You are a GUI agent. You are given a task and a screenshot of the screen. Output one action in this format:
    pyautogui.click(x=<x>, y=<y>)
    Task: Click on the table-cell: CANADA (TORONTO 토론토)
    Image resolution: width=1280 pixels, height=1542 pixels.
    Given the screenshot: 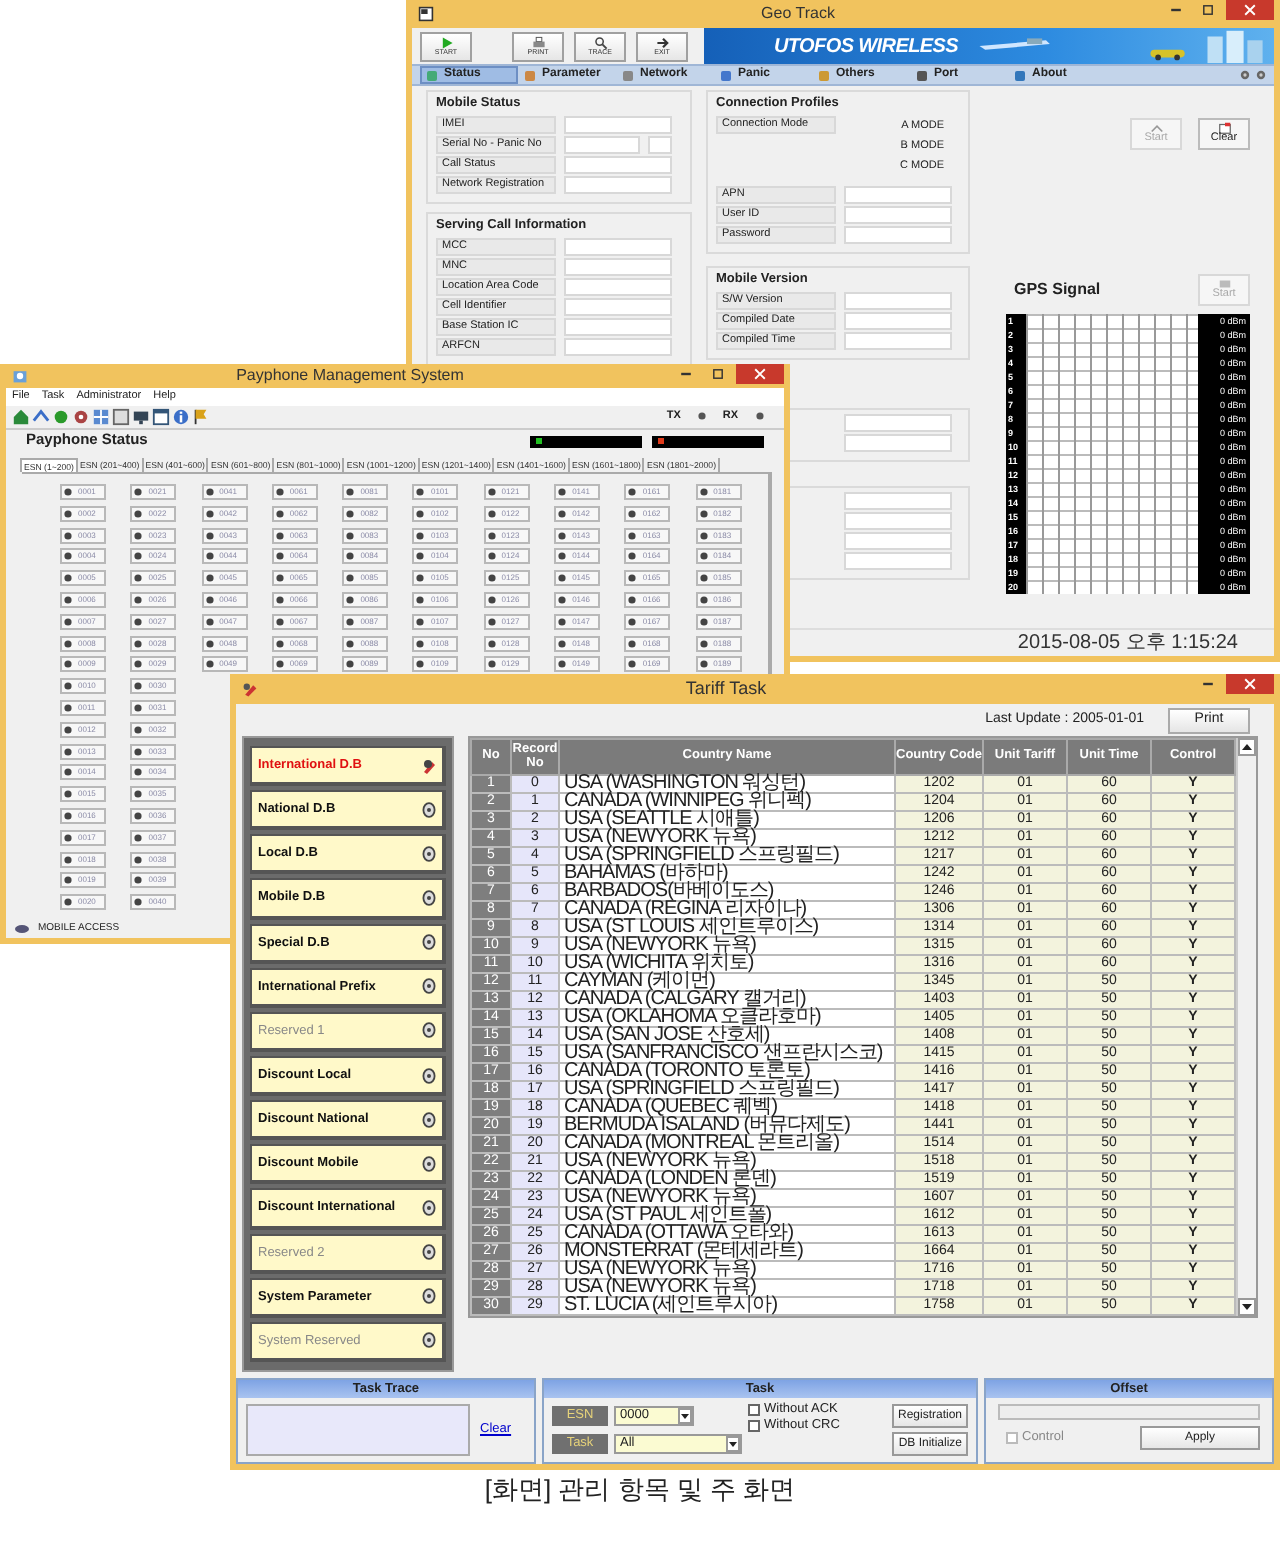 What is the action you would take?
    pyautogui.click(x=727, y=1072)
    